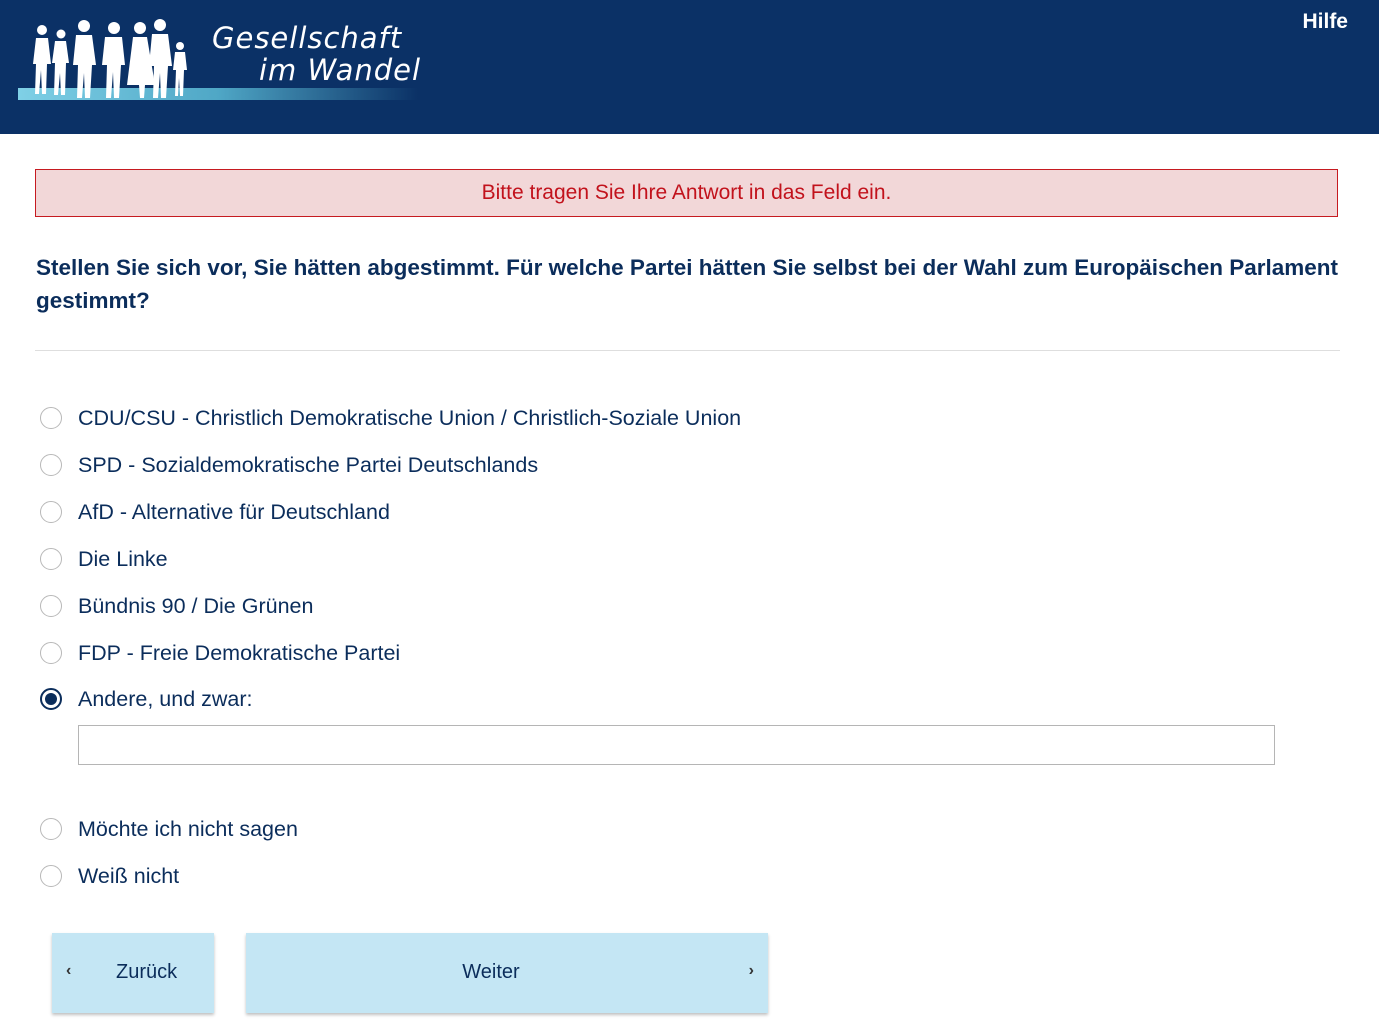 This screenshot has height=1032, width=1379. Describe the element at coordinates (307, 38) in the screenshot. I see `logo-text-line1: Gesellschaft` at that location.